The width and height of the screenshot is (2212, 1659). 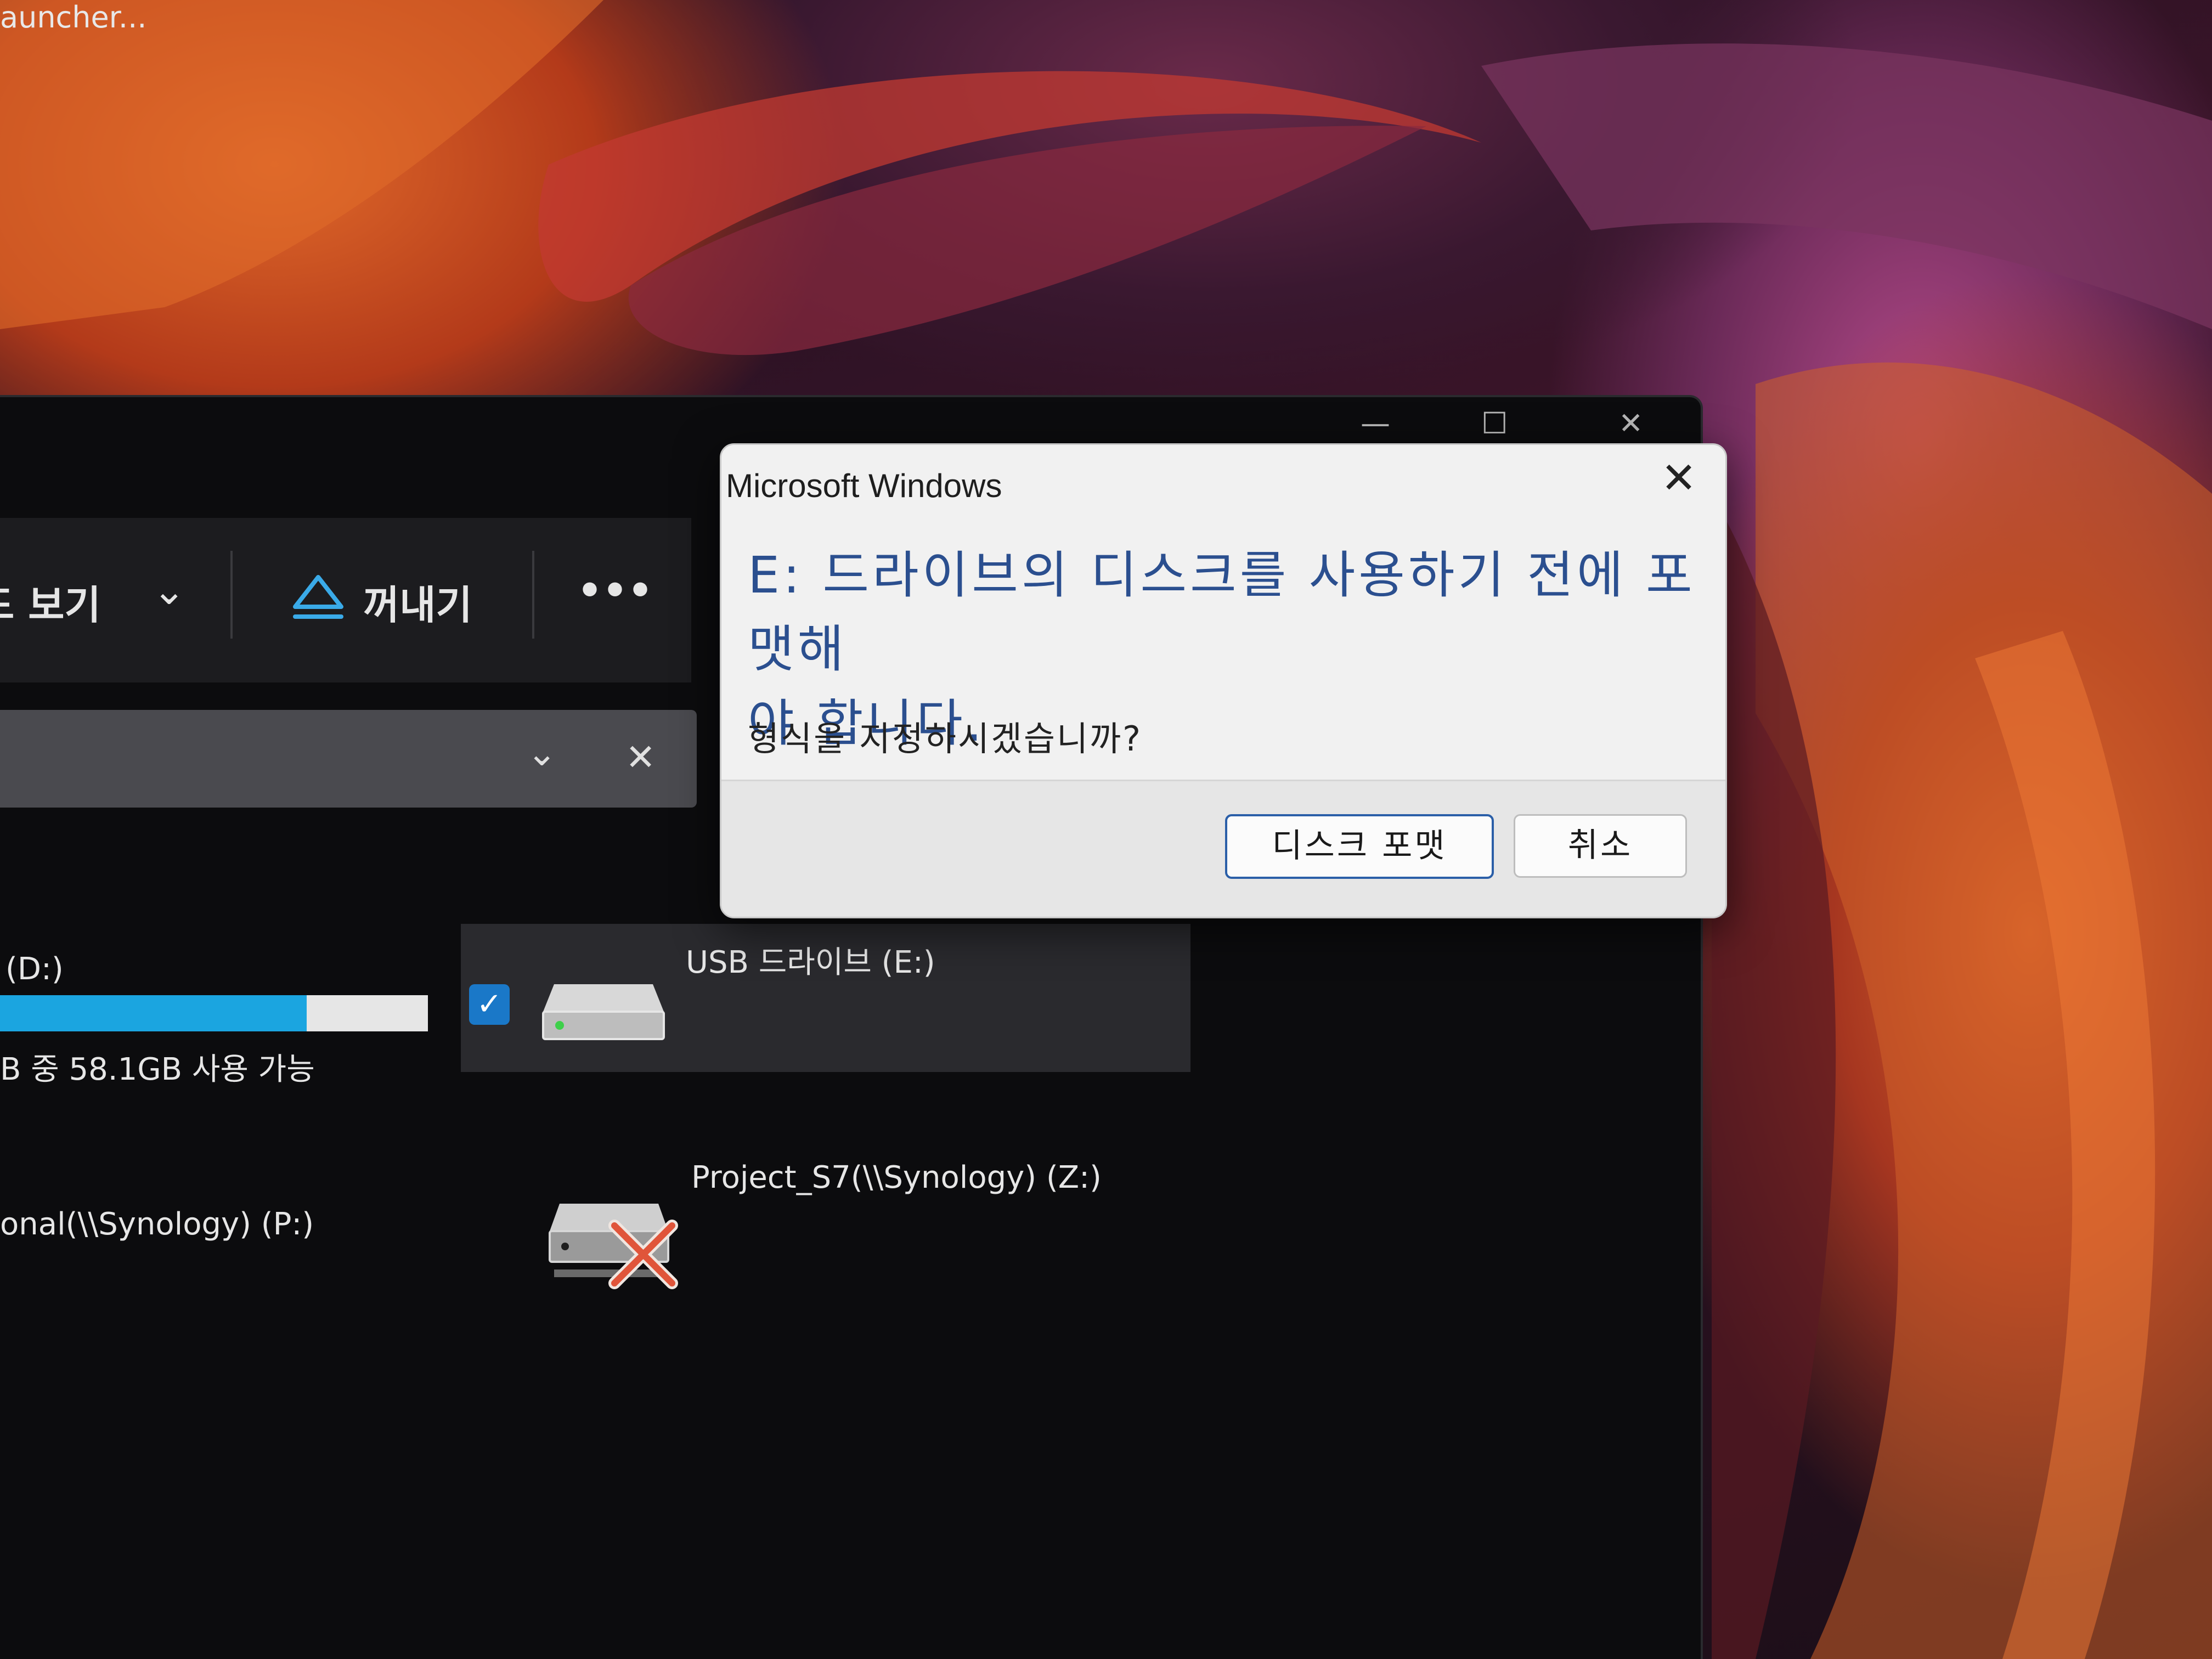 I want to click on more-options-icon: •••, so click(x=615, y=590).